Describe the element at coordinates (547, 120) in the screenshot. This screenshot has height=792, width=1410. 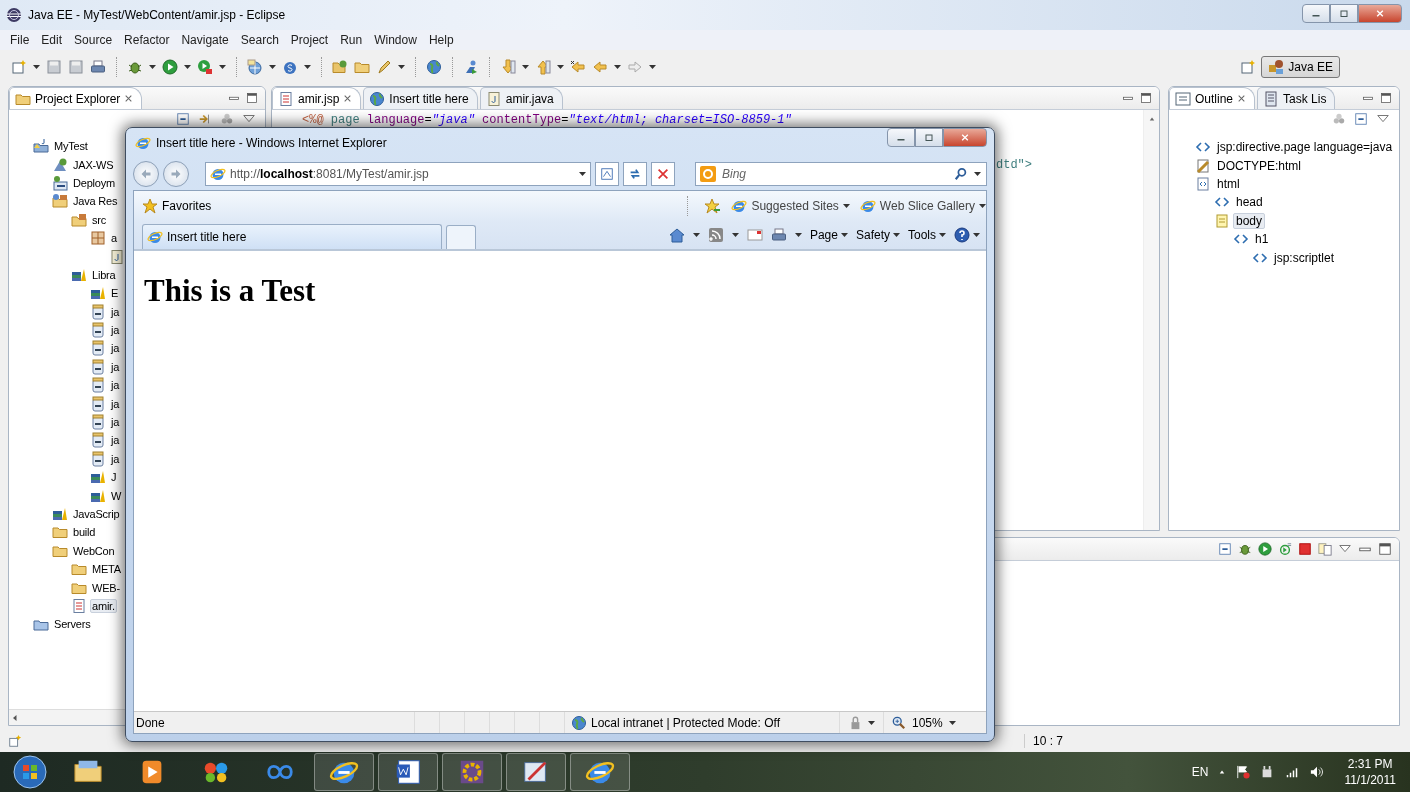
I see `code-line: <%@ page language="java" contentType="text/html; charset=ISO-8859-1"` at that location.